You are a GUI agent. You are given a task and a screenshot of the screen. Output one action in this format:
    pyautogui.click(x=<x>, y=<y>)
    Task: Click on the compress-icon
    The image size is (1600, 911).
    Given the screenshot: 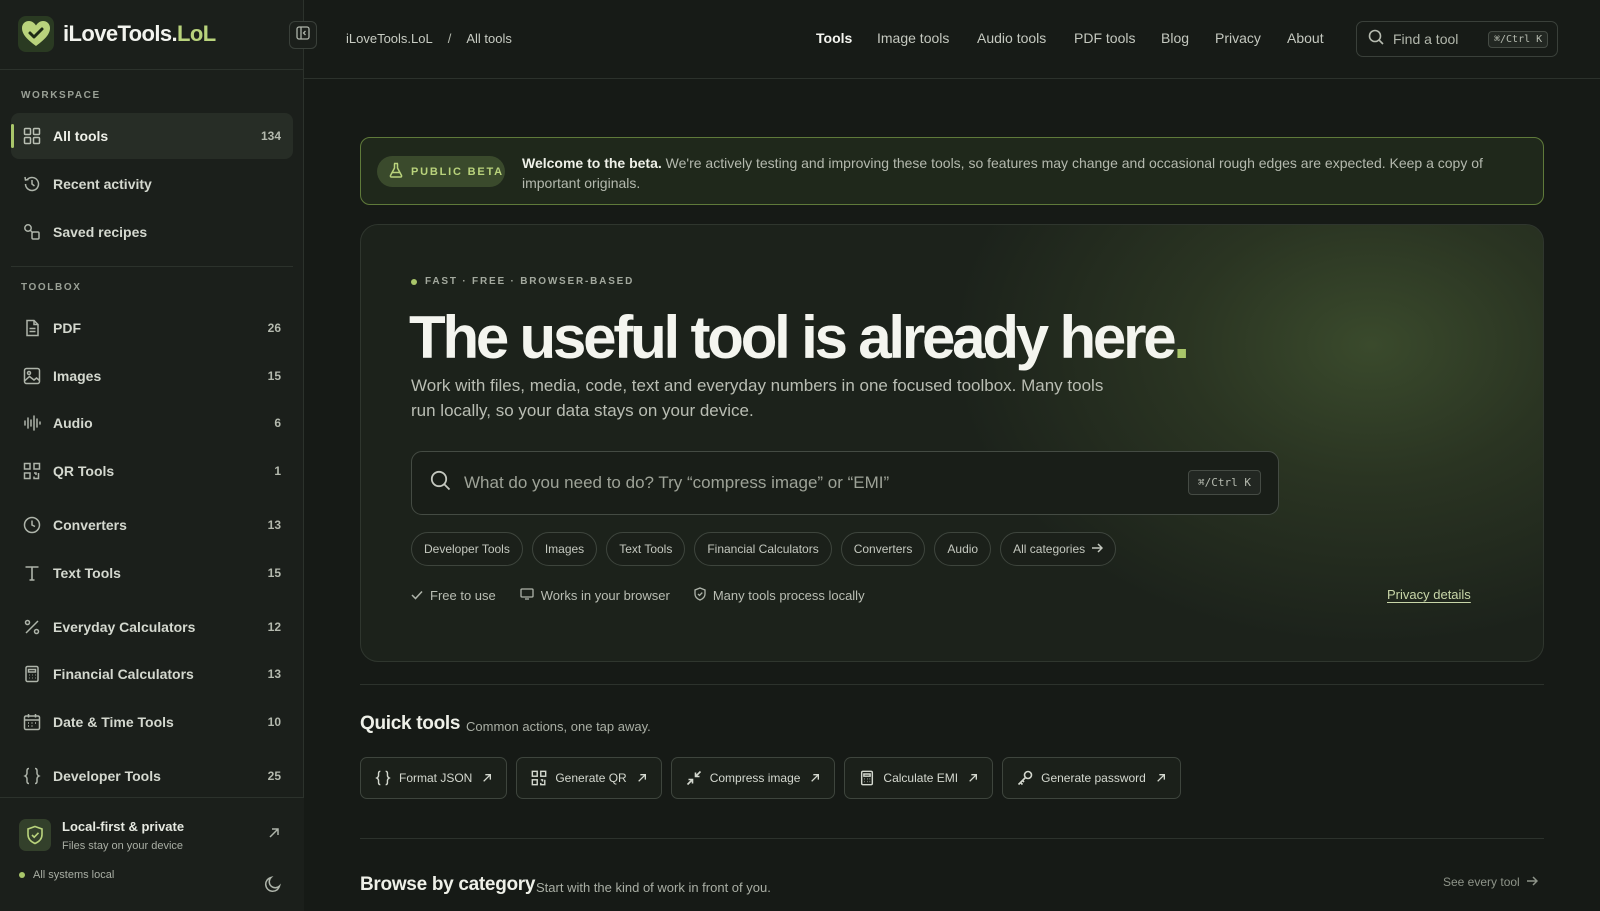 What is the action you would take?
    pyautogui.click(x=694, y=778)
    